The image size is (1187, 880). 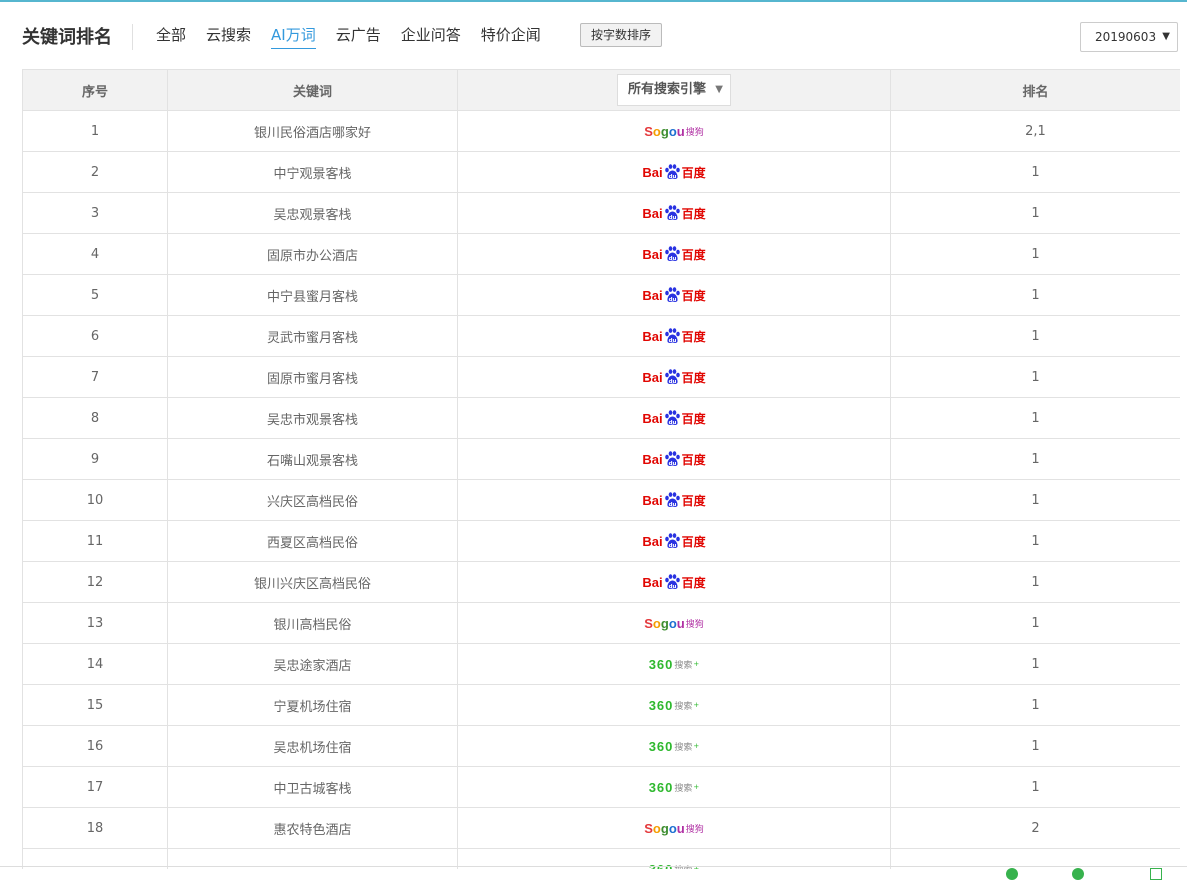 What do you see at coordinates (312, 213) in the screenshot?
I see `cell-keyword: 吴忠观景客栈` at bounding box center [312, 213].